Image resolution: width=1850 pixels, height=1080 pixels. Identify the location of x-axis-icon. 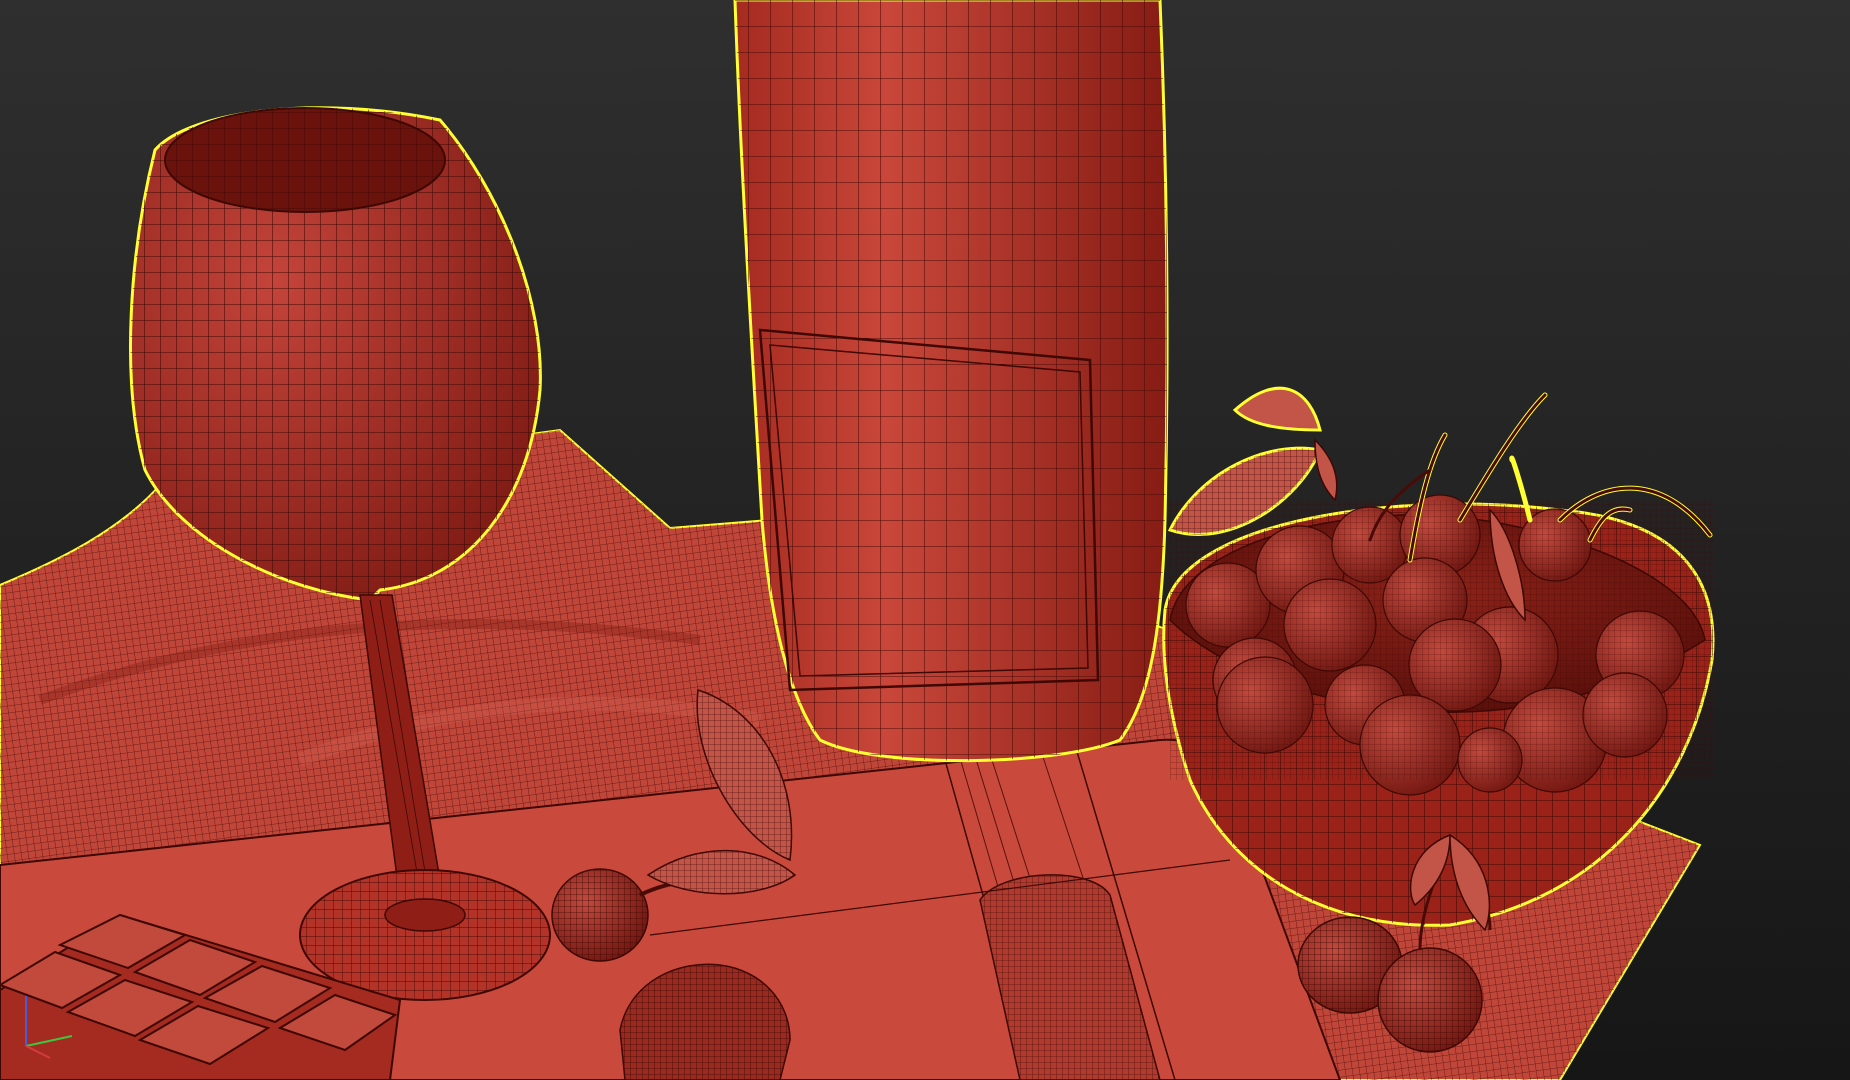
(38, 1052).